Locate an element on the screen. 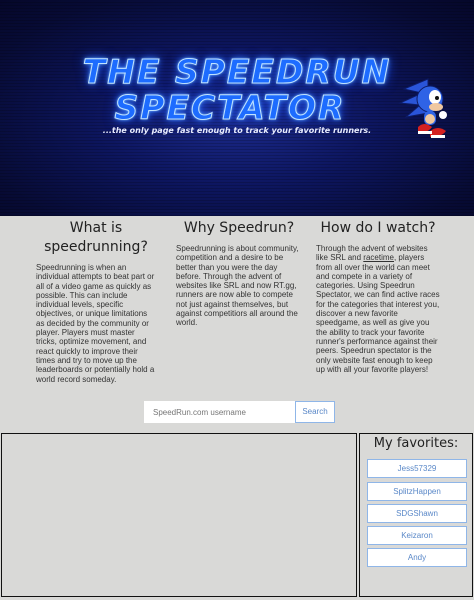 This screenshot has width=474, height=600. favorite-runner-button: SDGShawn is located at coordinates (417, 513).